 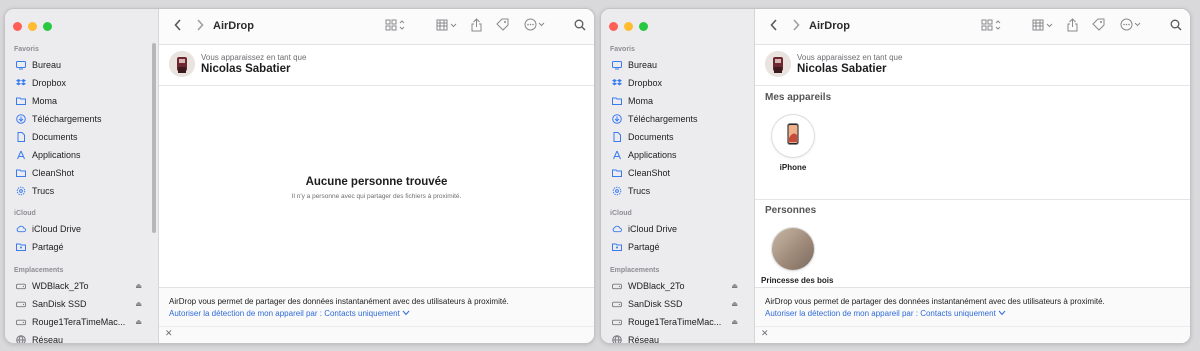 I want to click on toolbar: AirDrop, so click(x=376, y=27).